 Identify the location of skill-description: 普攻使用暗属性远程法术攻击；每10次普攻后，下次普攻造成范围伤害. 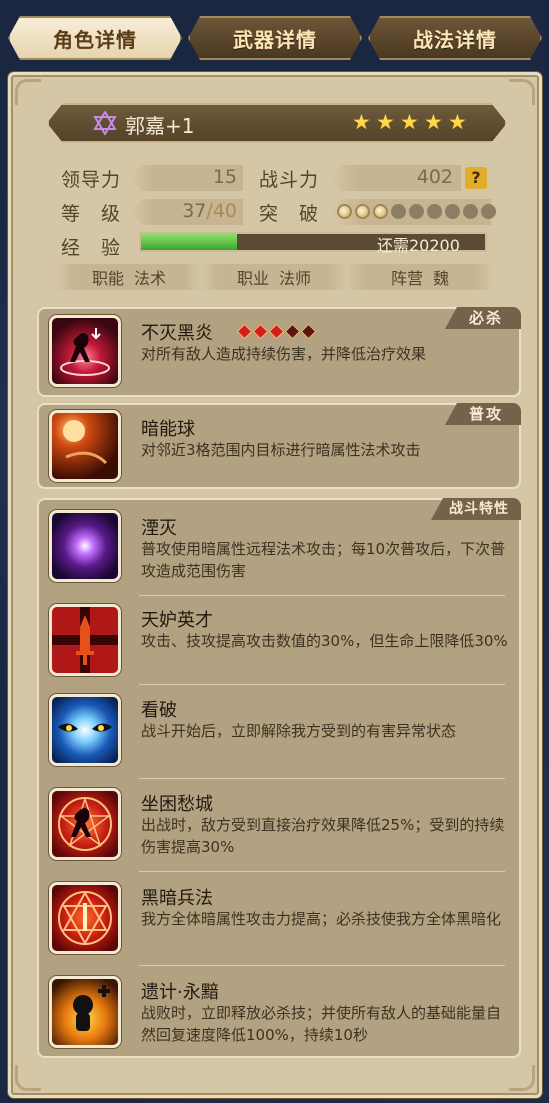
(323, 560).